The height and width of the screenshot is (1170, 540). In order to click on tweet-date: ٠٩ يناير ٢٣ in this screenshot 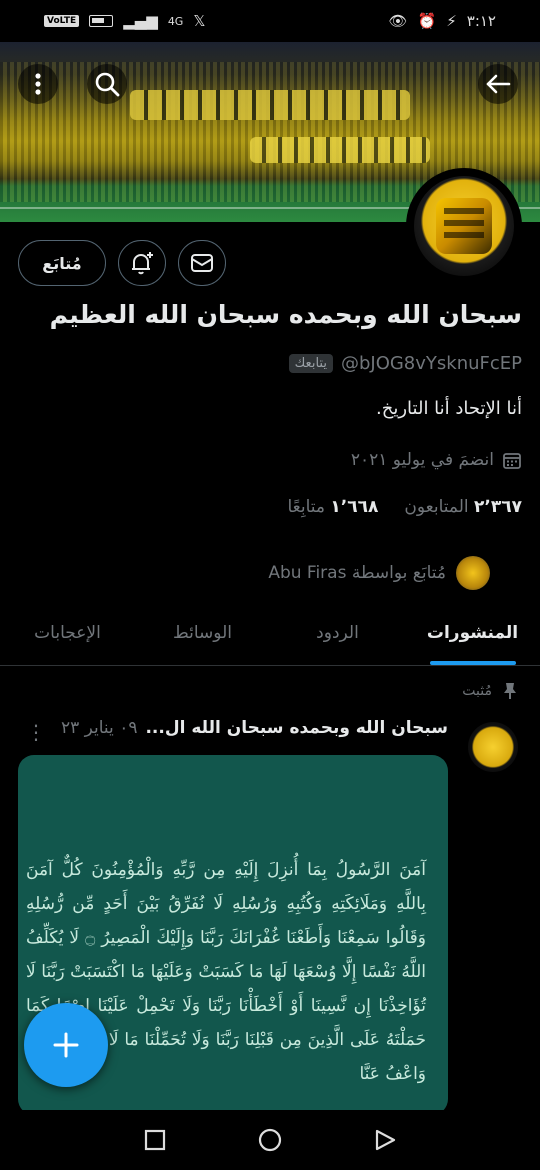, I will do `click(99, 728)`.